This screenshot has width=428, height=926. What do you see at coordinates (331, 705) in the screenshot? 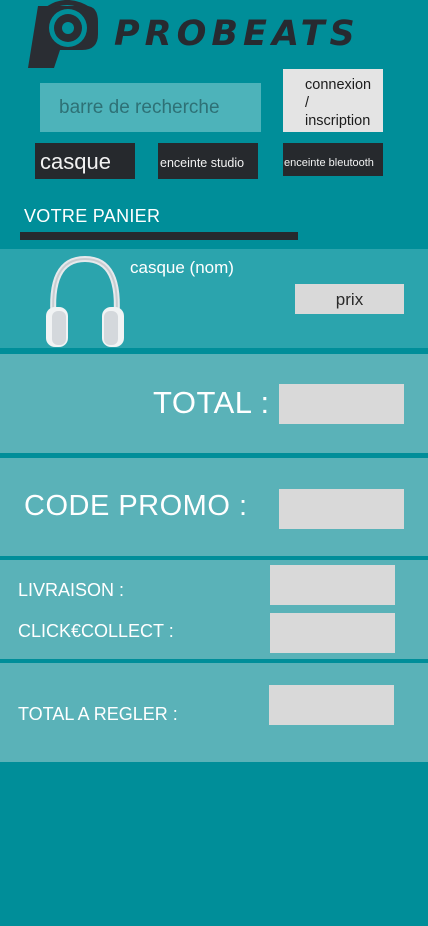
I see `amount-due-field` at bounding box center [331, 705].